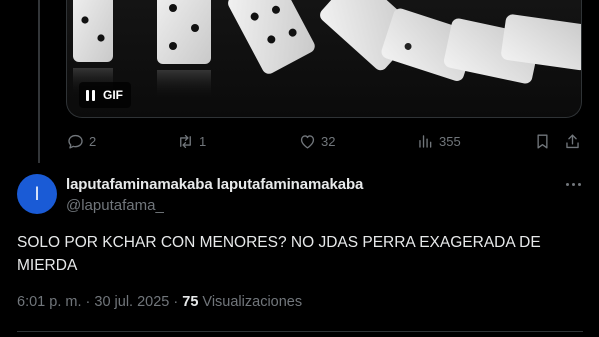 Image resolution: width=599 pixels, height=337 pixels. Describe the element at coordinates (214, 184) in the screenshot. I see `display-name: laputafaminamakaba laputafaminamakaba` at that location.